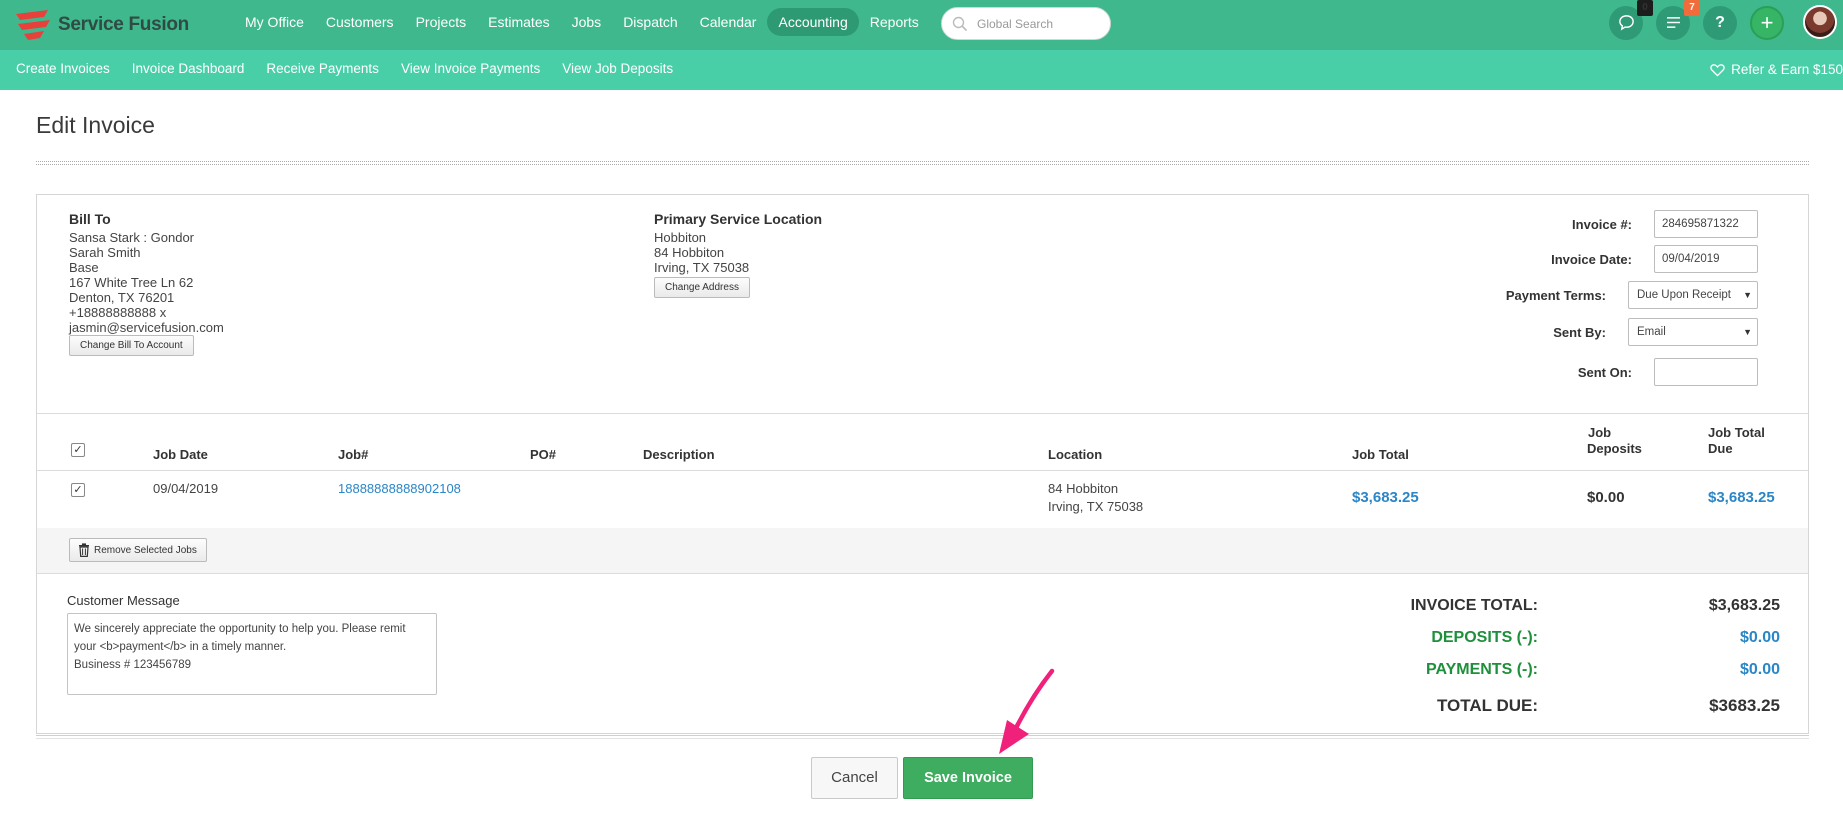  What do you see at coordinates (1600, 432) in the screenshot?
I see `header-job-deposits-line1: Job` at bounding box center [1600, 432].